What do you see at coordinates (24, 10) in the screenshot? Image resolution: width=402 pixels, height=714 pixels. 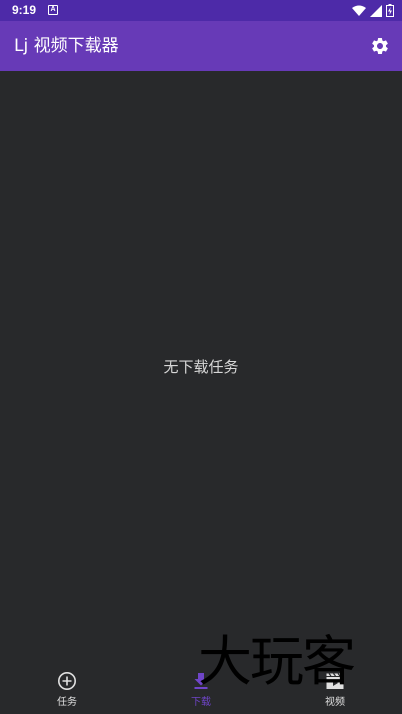 I see `status-time: 9:19` at bounding box center [24, 10].